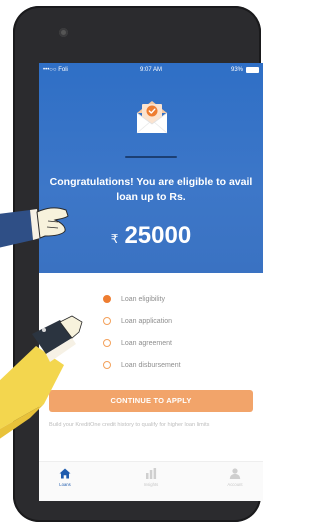  What do you see at coordinates (252, 70) in the screenshot?
I see `battery-icon` at bounding box center [252, 70].